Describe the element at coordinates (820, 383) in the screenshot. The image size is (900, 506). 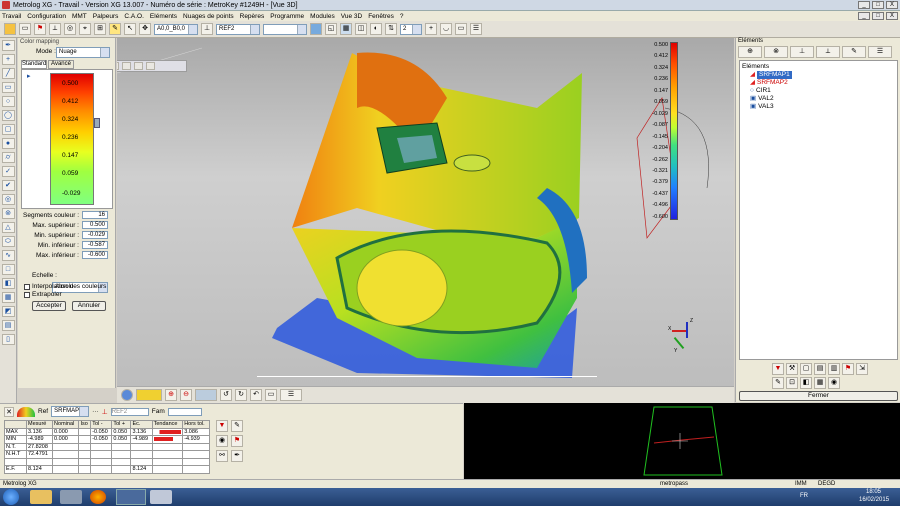
I see `table-icon: ▦` at that location.